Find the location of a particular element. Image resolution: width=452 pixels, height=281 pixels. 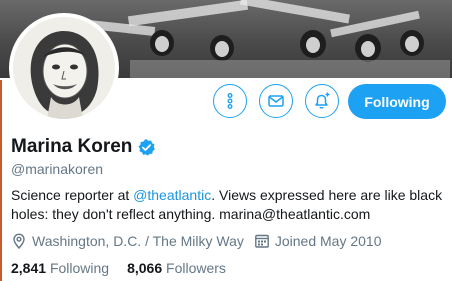

follow-stats: 2,841 Following 8,066 Followers is located at coordinates (127, 268).